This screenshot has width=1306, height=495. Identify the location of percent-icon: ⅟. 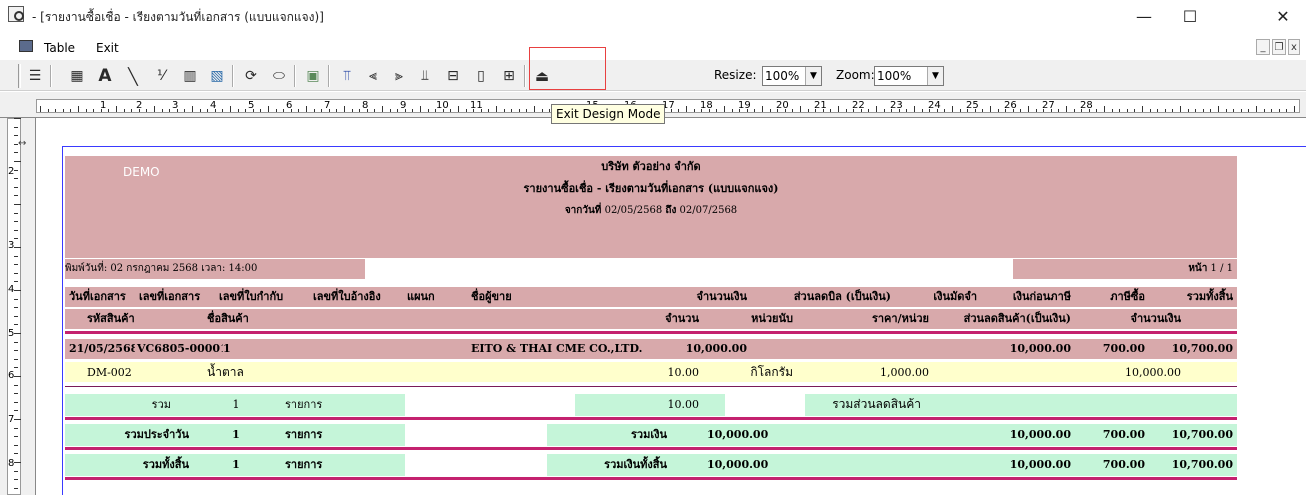
(161, 76).